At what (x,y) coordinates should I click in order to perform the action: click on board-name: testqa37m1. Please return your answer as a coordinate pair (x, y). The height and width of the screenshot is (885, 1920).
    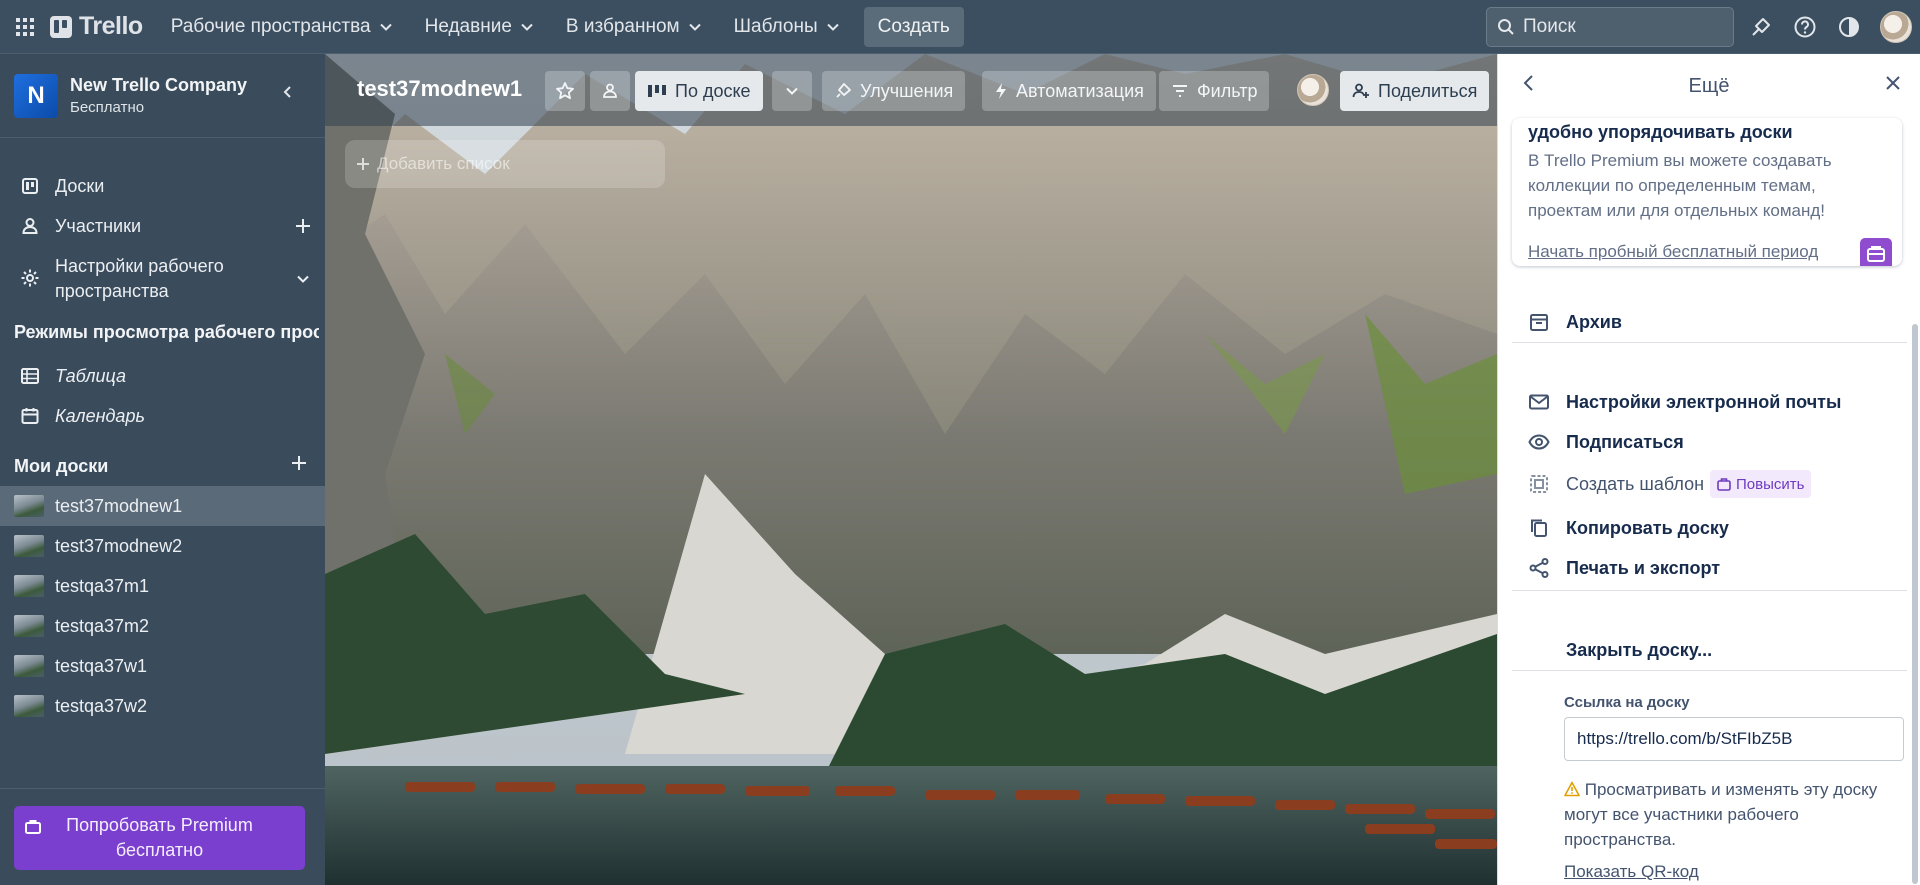
    Looking at the image, I should click on (102, 585).